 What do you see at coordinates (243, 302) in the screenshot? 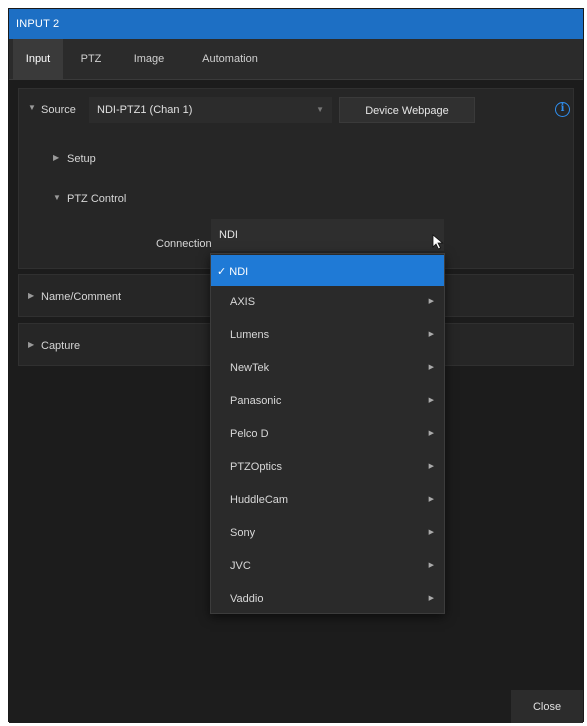
I see `menu-item-label: AXIS` at bounding box center [243, 302].